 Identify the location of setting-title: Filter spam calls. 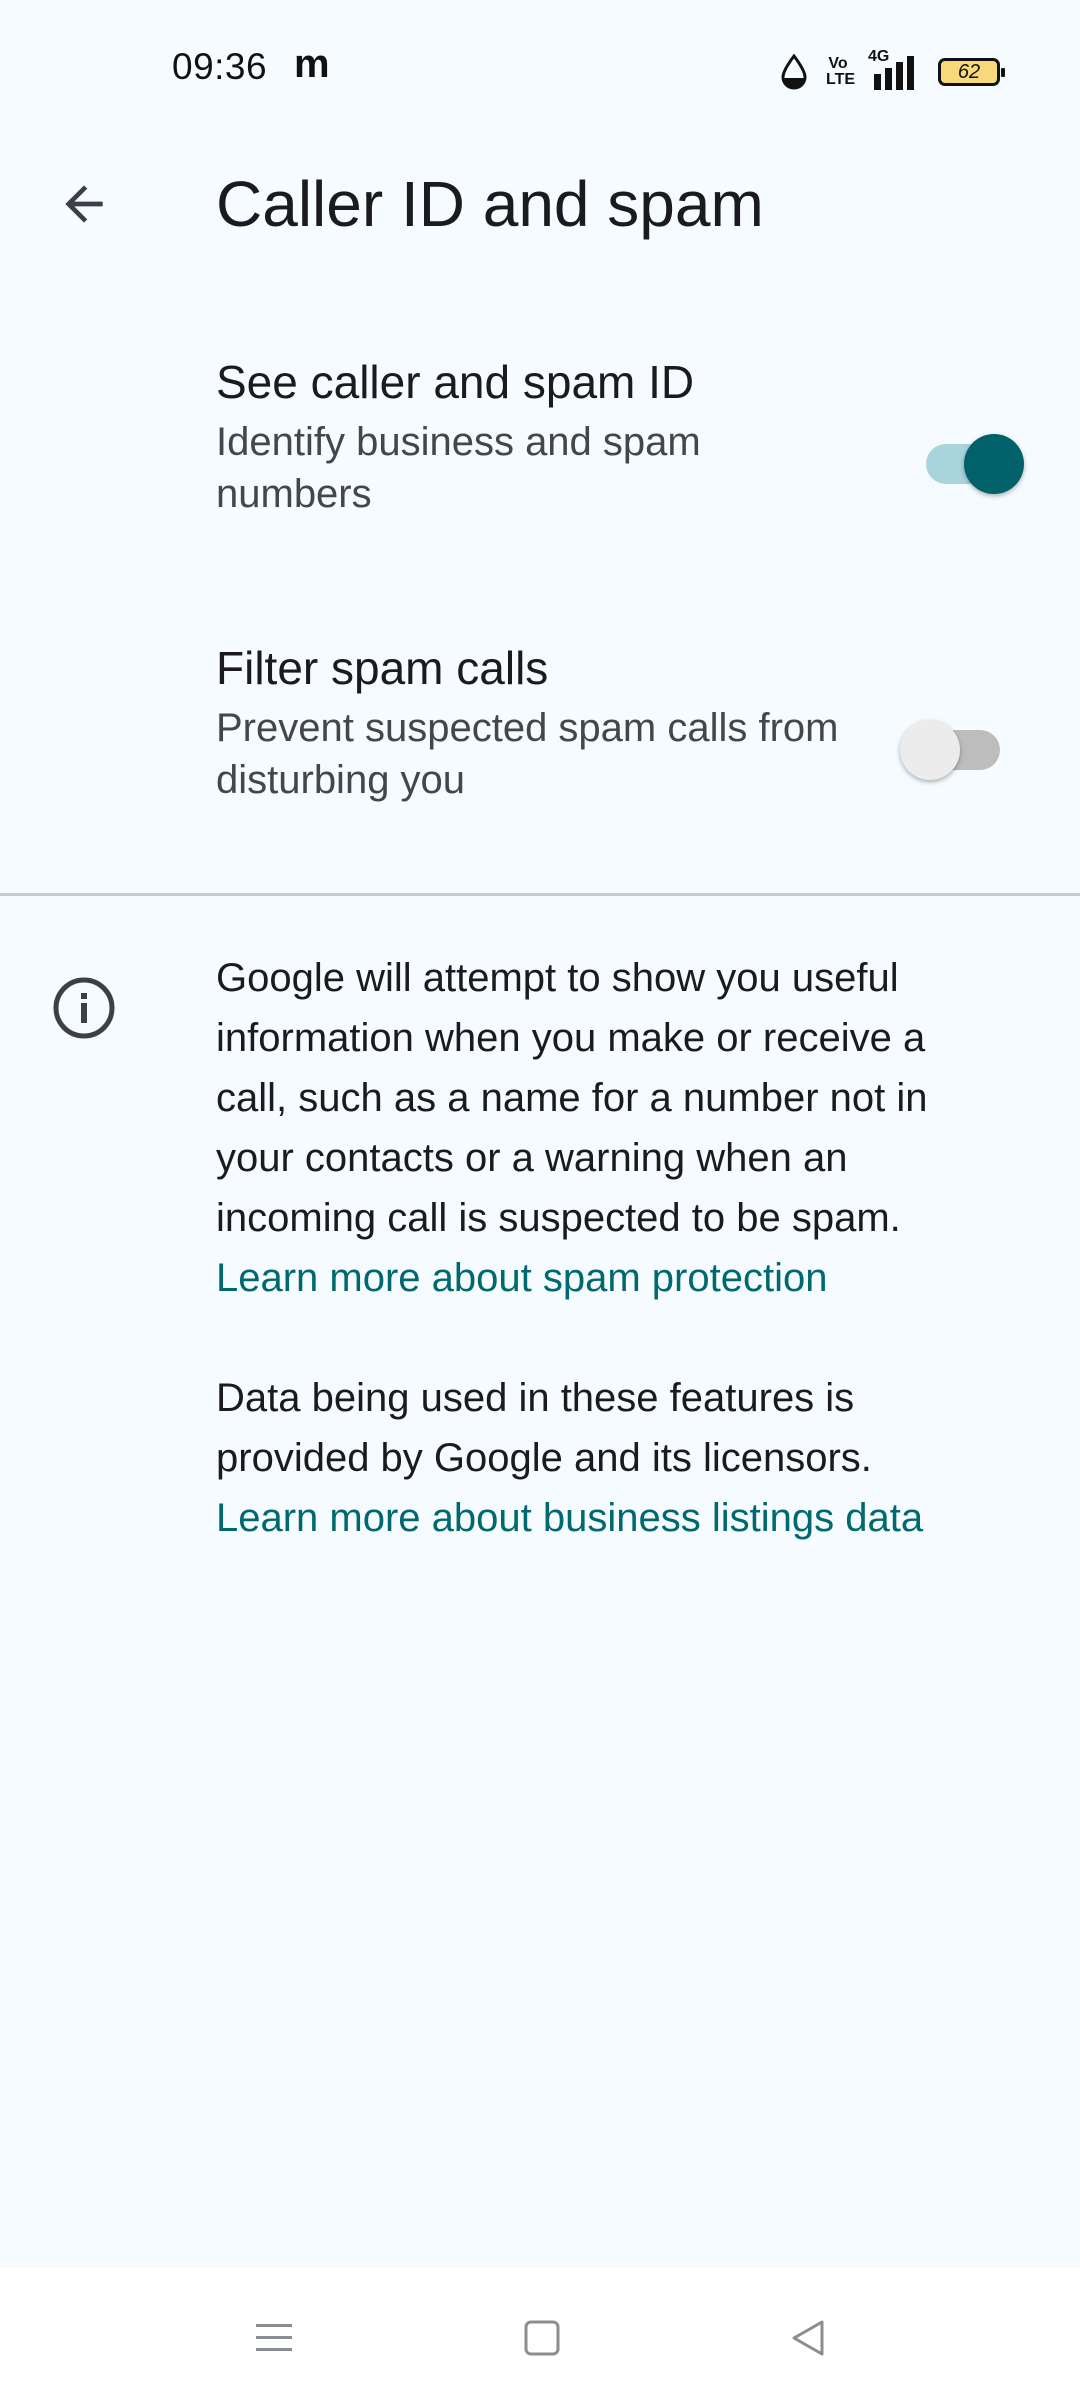
(382, 668).